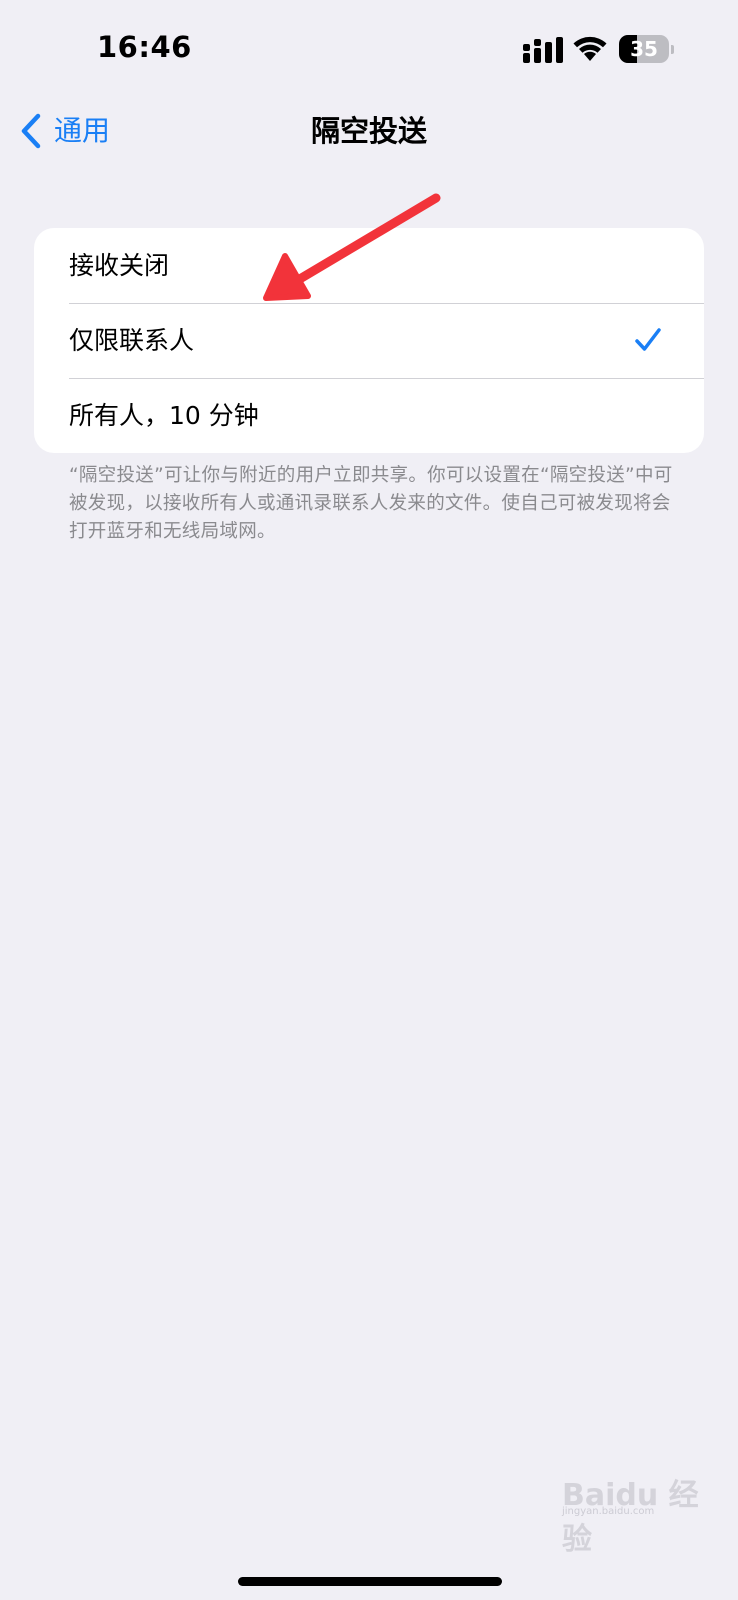 The width and height of the screenshot is (738, 1600). I want to click on wifi-icon, so click(590, 48).